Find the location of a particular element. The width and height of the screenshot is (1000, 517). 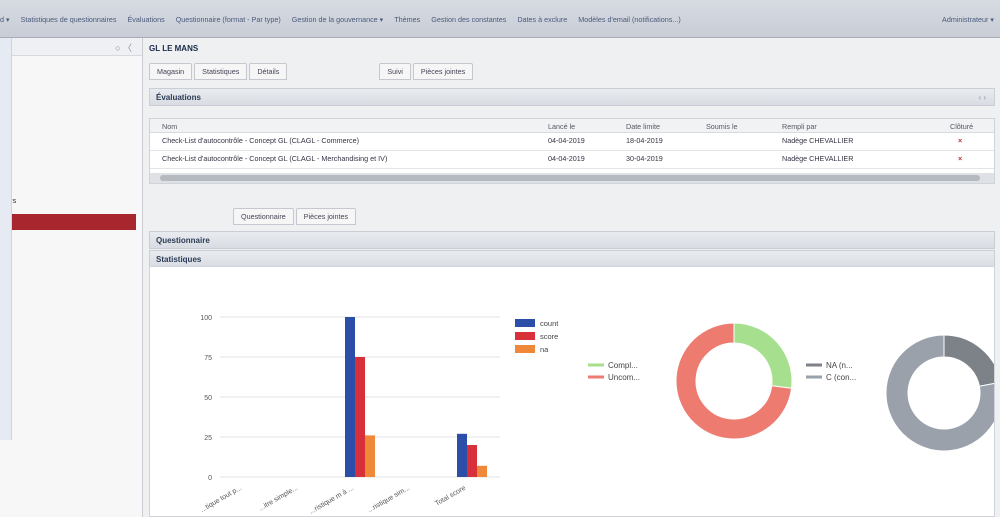

column-limite: Date limite is located at coordinates (643, 126).